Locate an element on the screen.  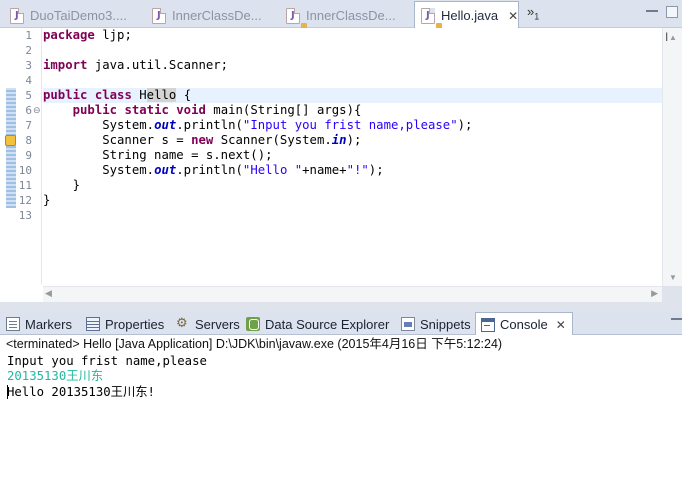
data-source-icon is located at coordinates (253, 324).